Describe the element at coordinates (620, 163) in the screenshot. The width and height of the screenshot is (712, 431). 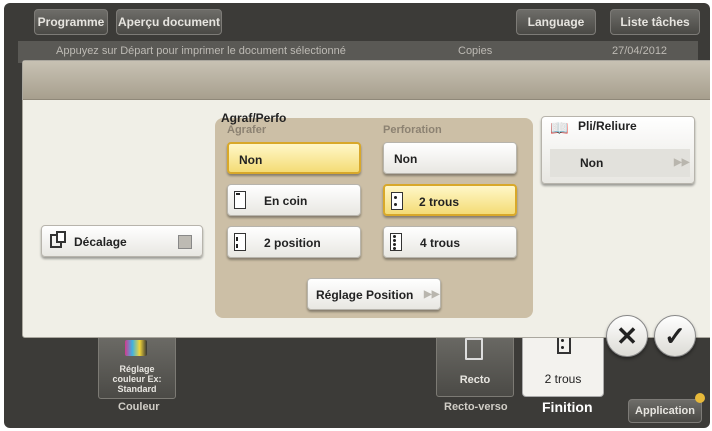
I see `pli-reliure-value-box: Non ▶▶` at that location.